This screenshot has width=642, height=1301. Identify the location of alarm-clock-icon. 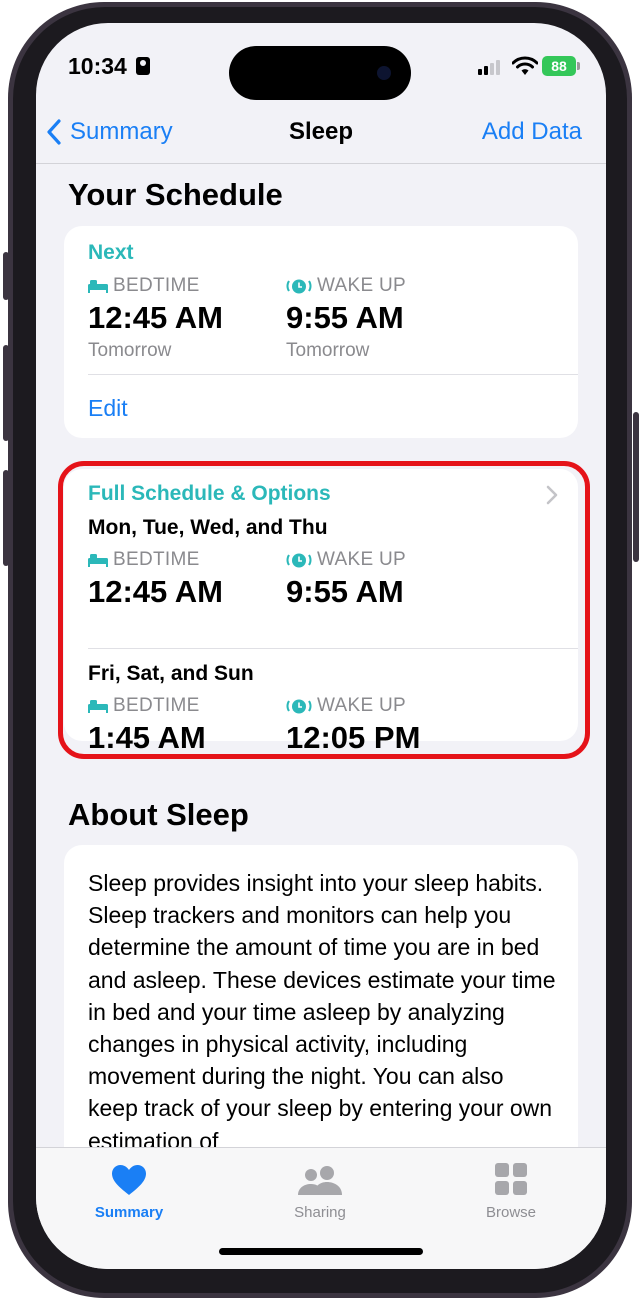
(299, 286).